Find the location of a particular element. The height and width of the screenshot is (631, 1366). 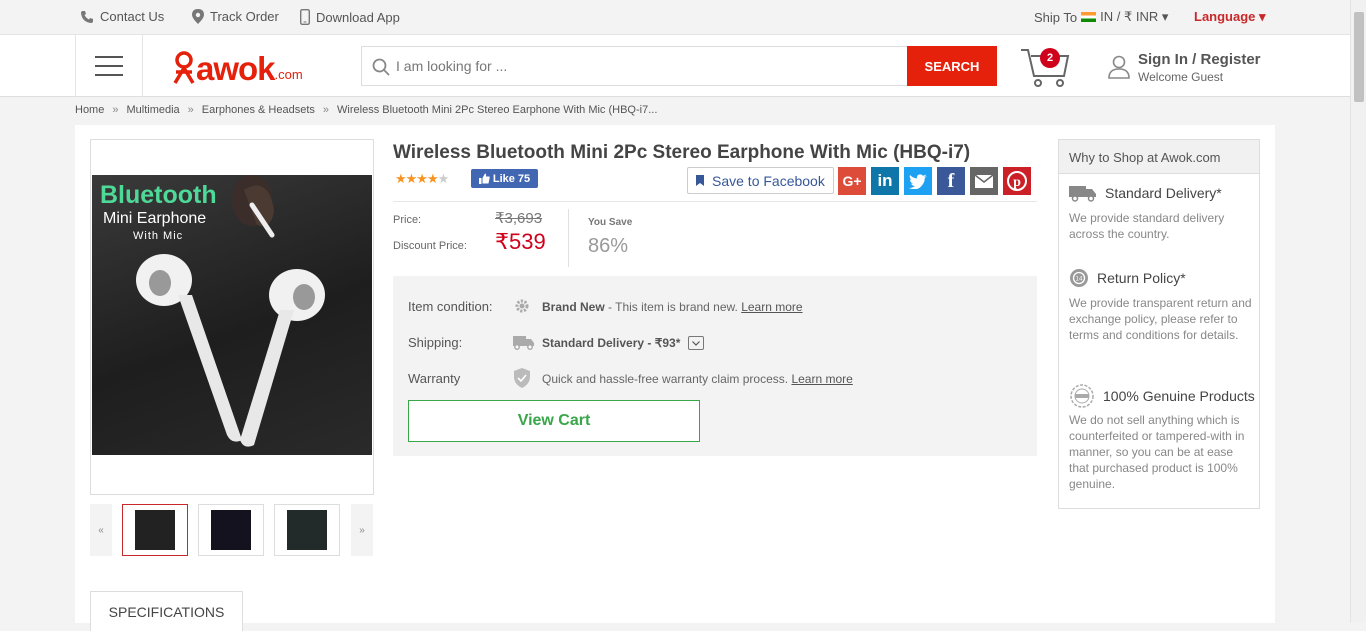

cart-button: 2 is located at coordinates (1045, 65).